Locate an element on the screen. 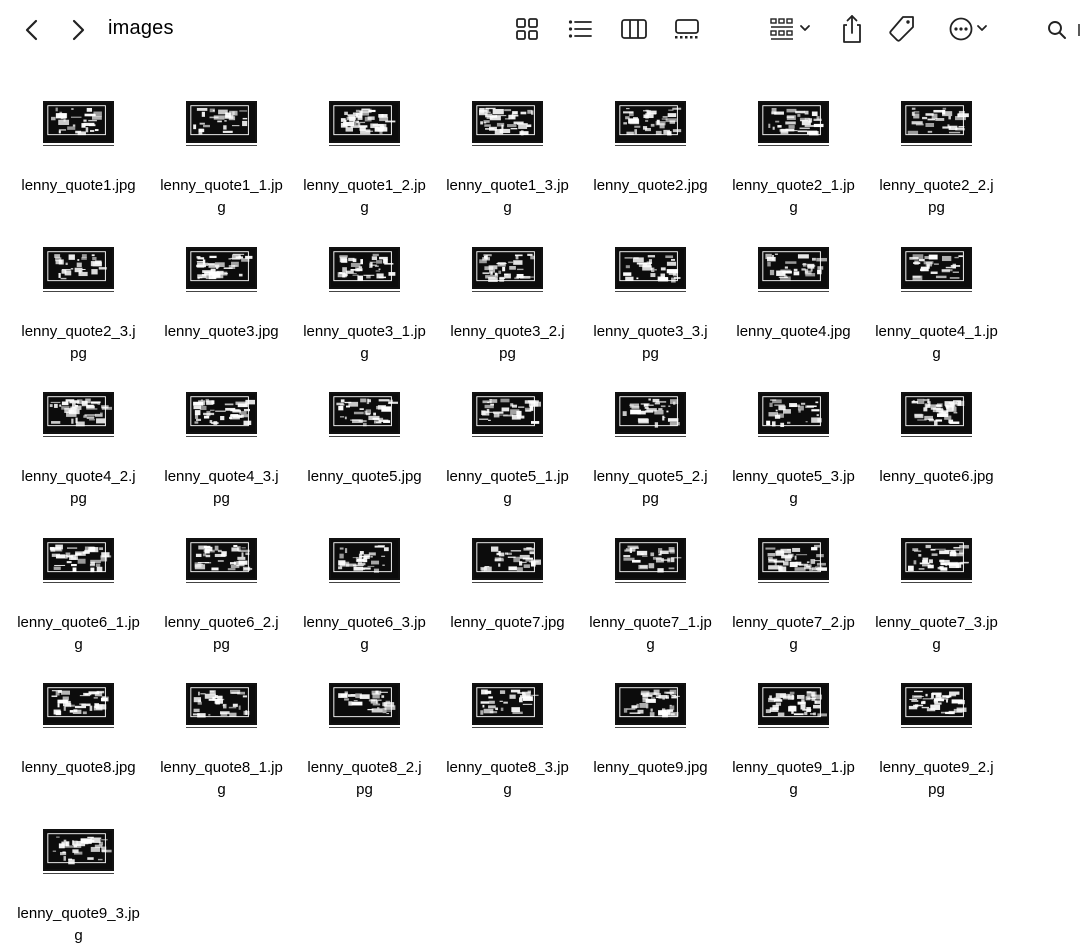 The image size is (1080, 946). file-item: lenny_quote3_1.jp g is located at coordinates (364, 309).